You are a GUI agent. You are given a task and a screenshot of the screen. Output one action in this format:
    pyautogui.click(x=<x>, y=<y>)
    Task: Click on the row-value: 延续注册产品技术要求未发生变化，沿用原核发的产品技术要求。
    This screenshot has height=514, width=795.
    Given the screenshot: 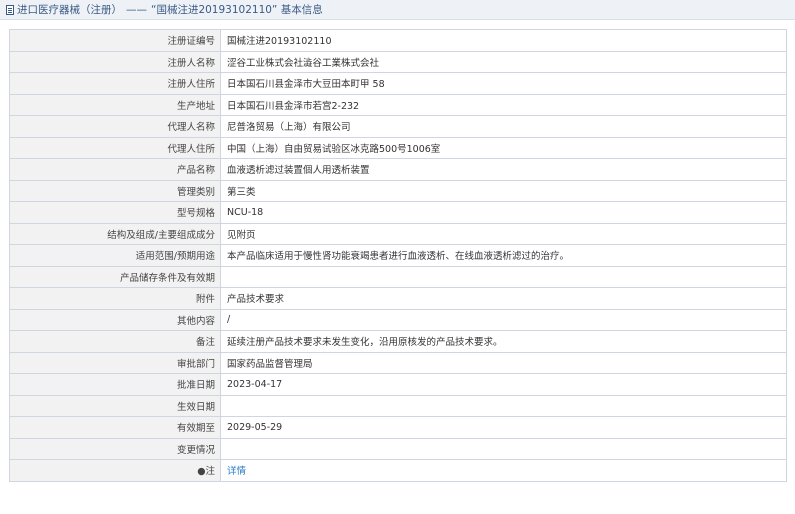 What is the action you would take?
    pyautogui.click(x=503, y=341)
    